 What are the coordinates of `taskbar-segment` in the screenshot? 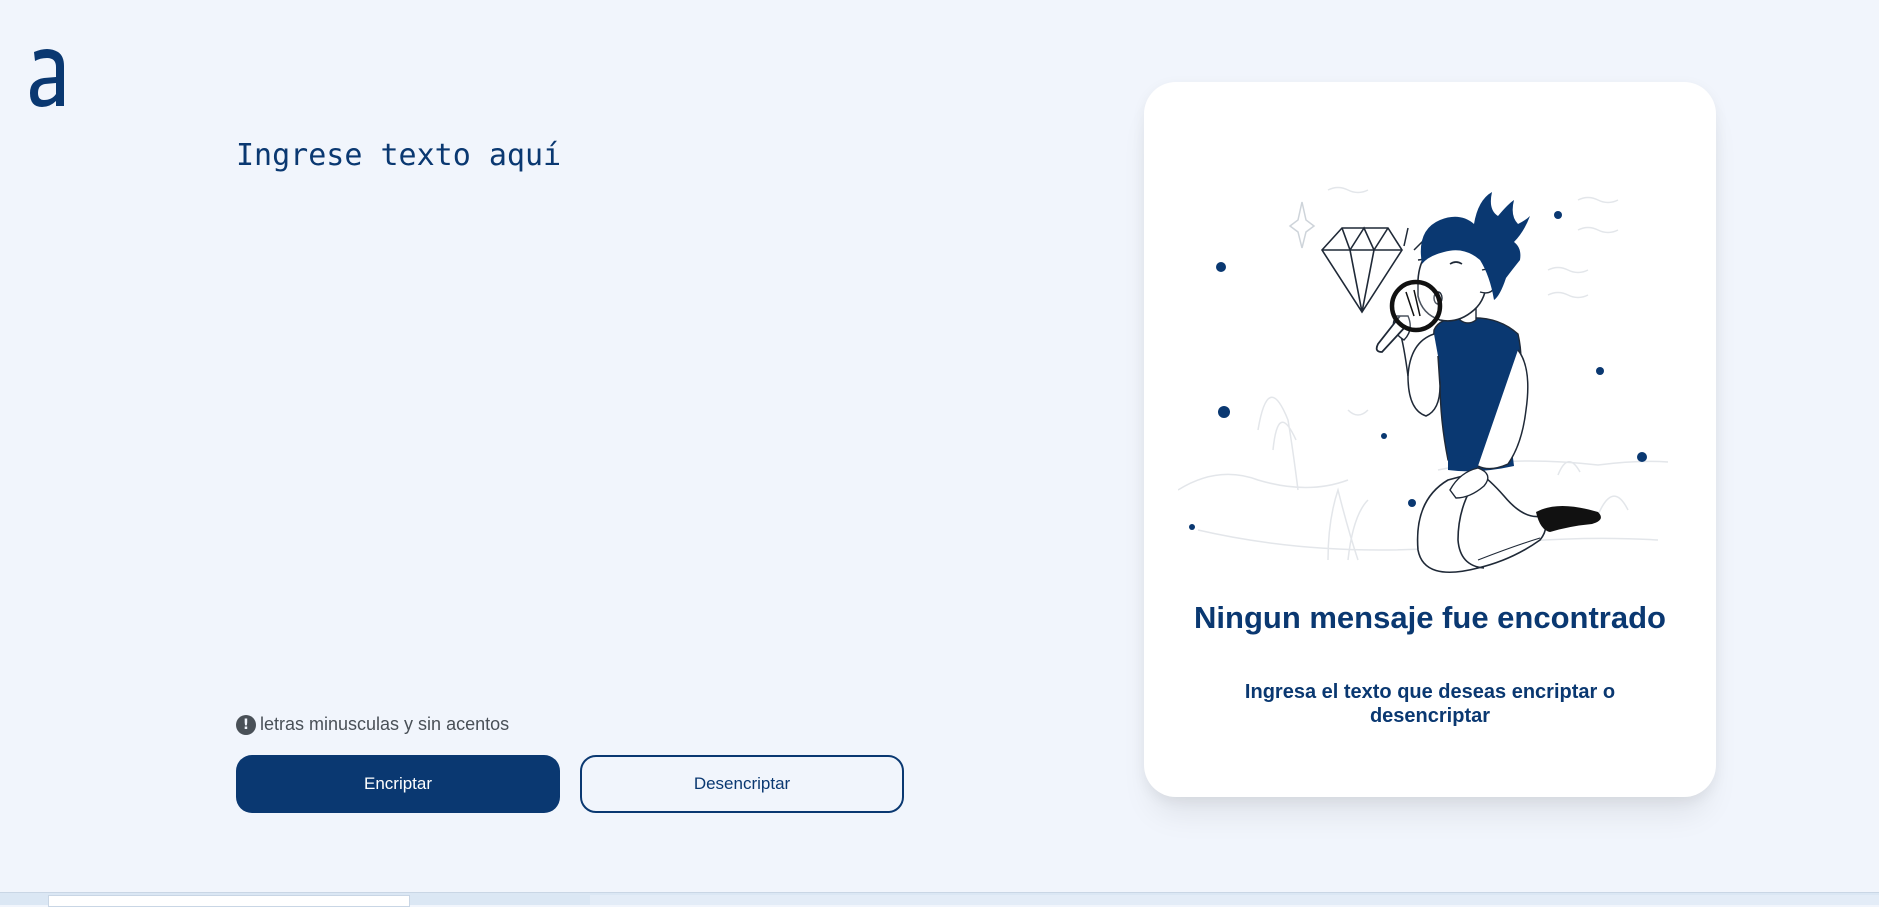 It's located at (229, 901).